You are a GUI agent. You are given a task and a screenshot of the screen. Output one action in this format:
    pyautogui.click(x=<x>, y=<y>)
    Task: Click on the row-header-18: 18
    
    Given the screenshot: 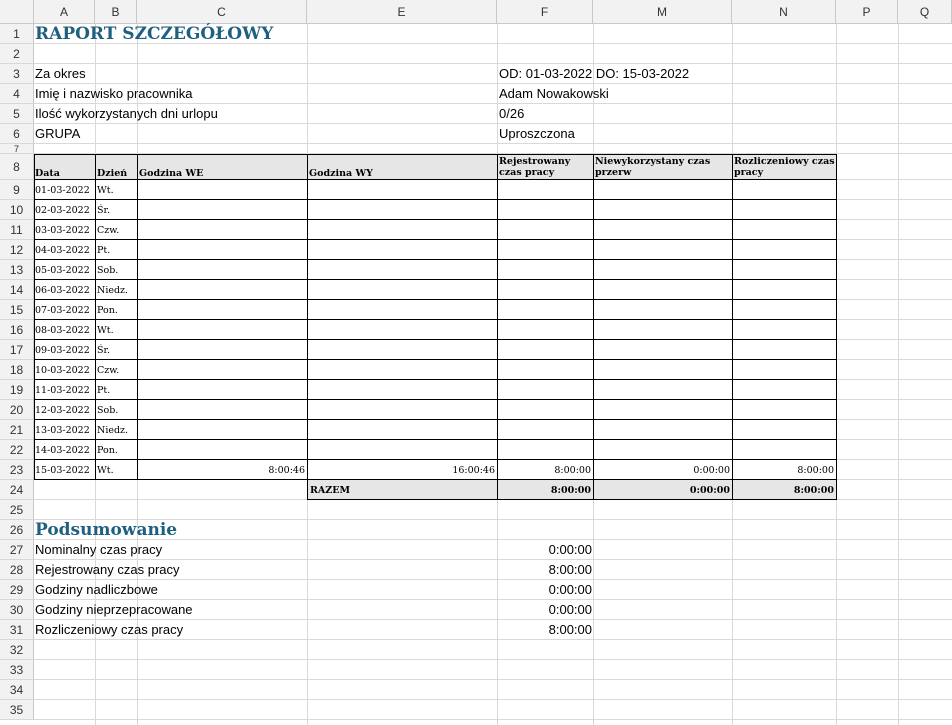 What is the action you would take?
    pyautogui.click(x=17, y=370)
    